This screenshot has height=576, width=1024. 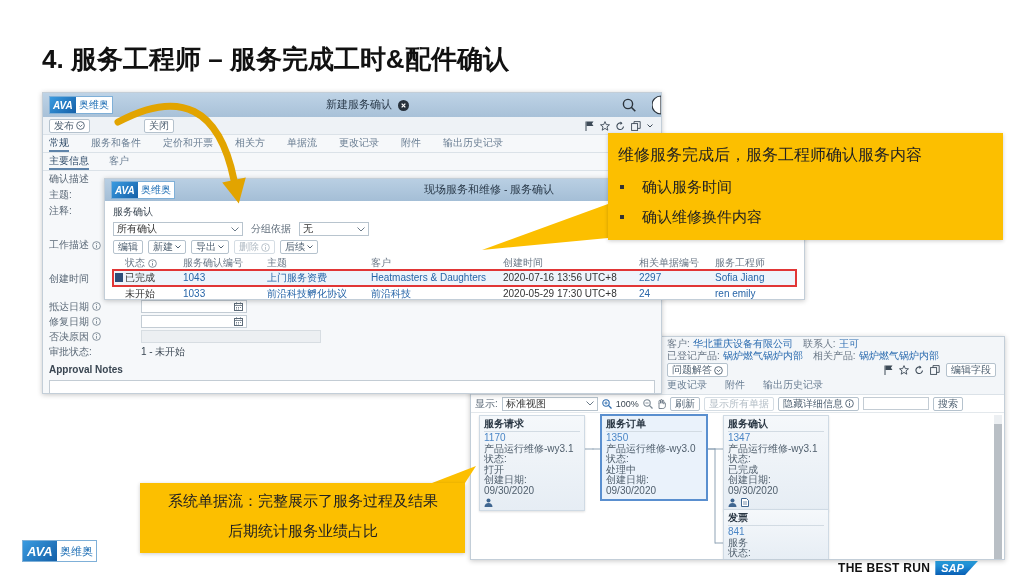 I want to click on section-label: 服务确认, so click(x=133, y=212).